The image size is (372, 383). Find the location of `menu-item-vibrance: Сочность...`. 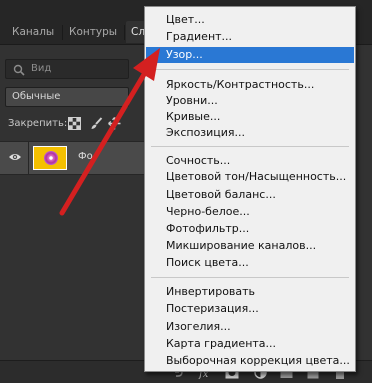

menu-item-vibrance: Сочность... is located at coordinates (250, 161).